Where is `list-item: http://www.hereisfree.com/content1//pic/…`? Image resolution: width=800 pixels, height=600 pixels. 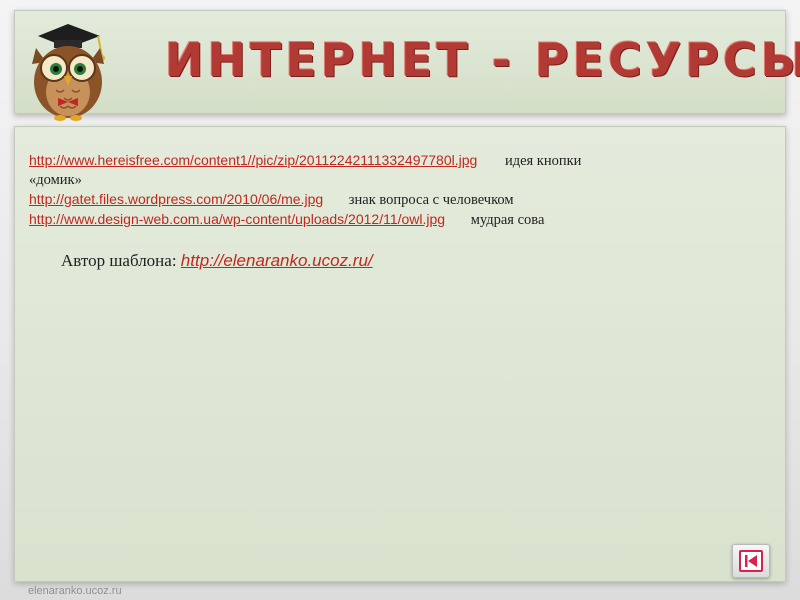 list-item: http://www.hereisfree.com/content1//pic/… is located at coordinates (399, 161).